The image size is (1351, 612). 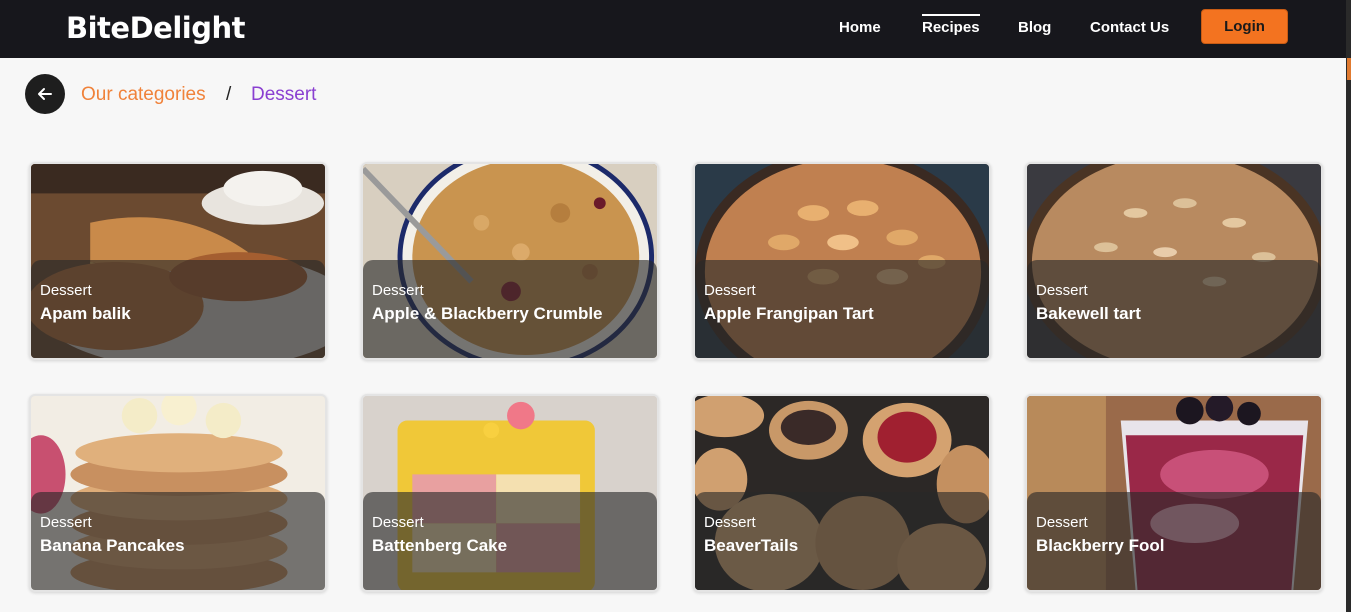 I want to click on nav-blog: Blog, so click(x=1034, y=27).